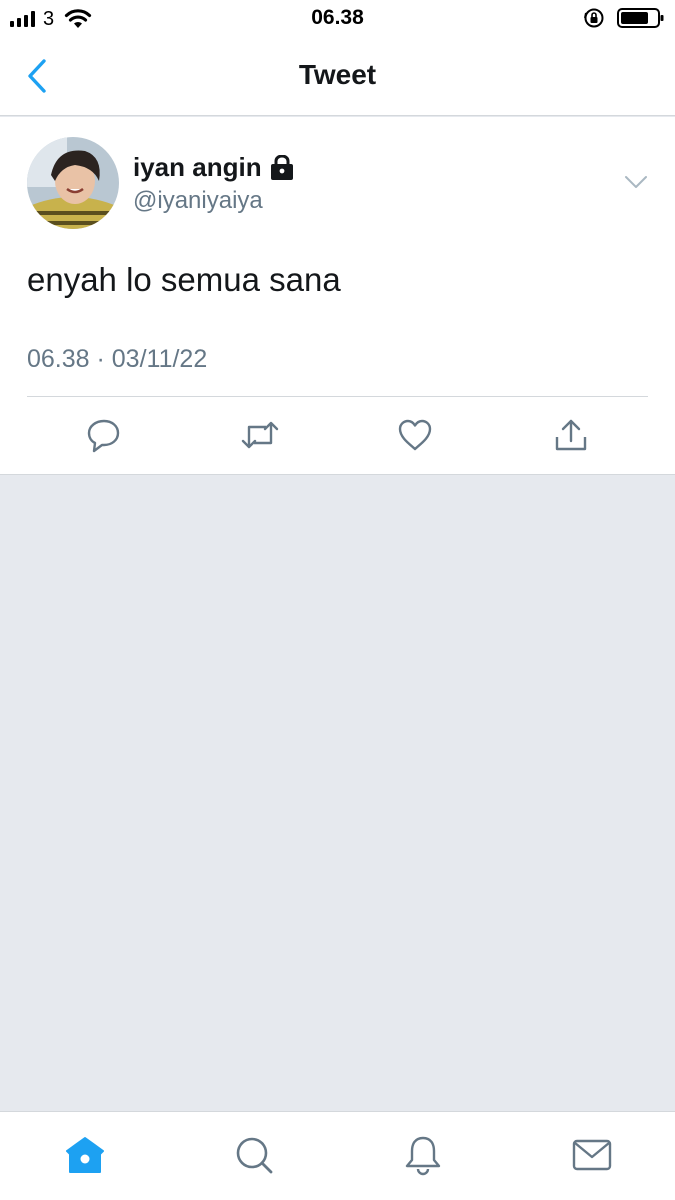 This screenshot has width=675, height=1200. Describe the element at coordinates (184, 279) in the screenshot. I see `tweet-text: enyah lo semua sana` at that location.